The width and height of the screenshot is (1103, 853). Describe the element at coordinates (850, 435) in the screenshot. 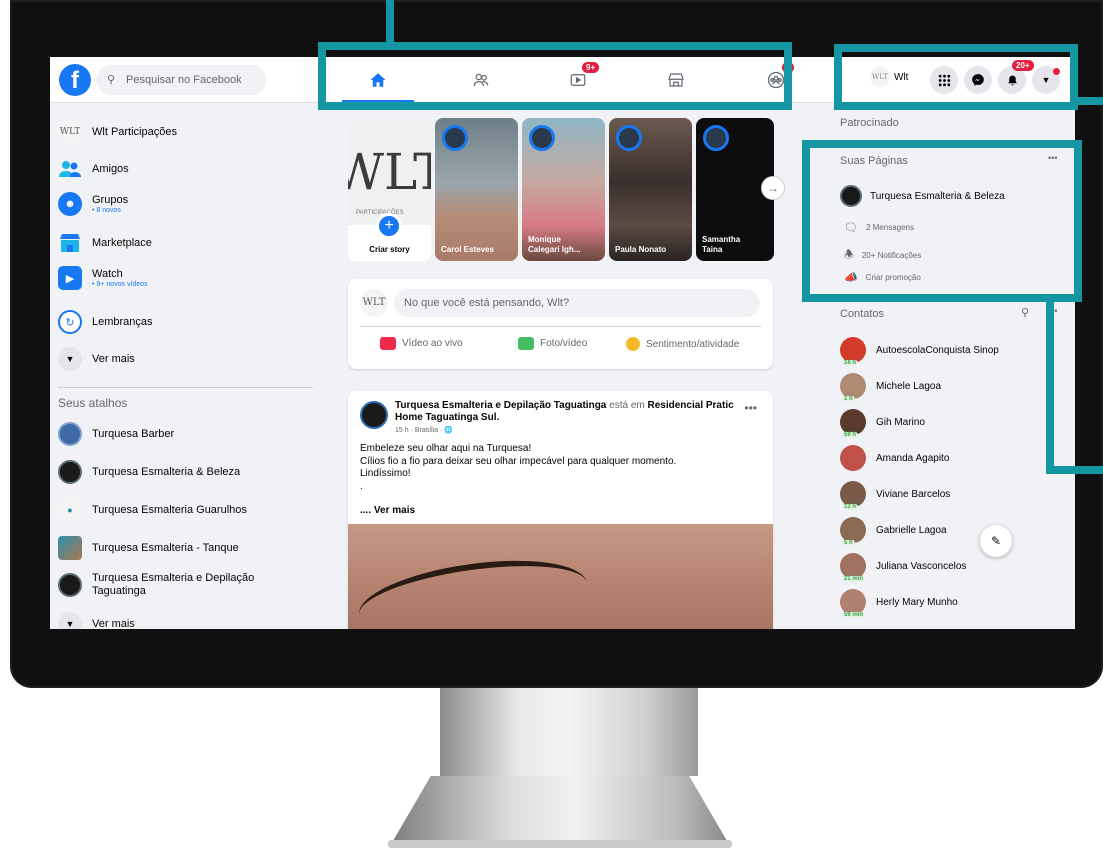

I see `contact-active-time: 59 h` at that location.